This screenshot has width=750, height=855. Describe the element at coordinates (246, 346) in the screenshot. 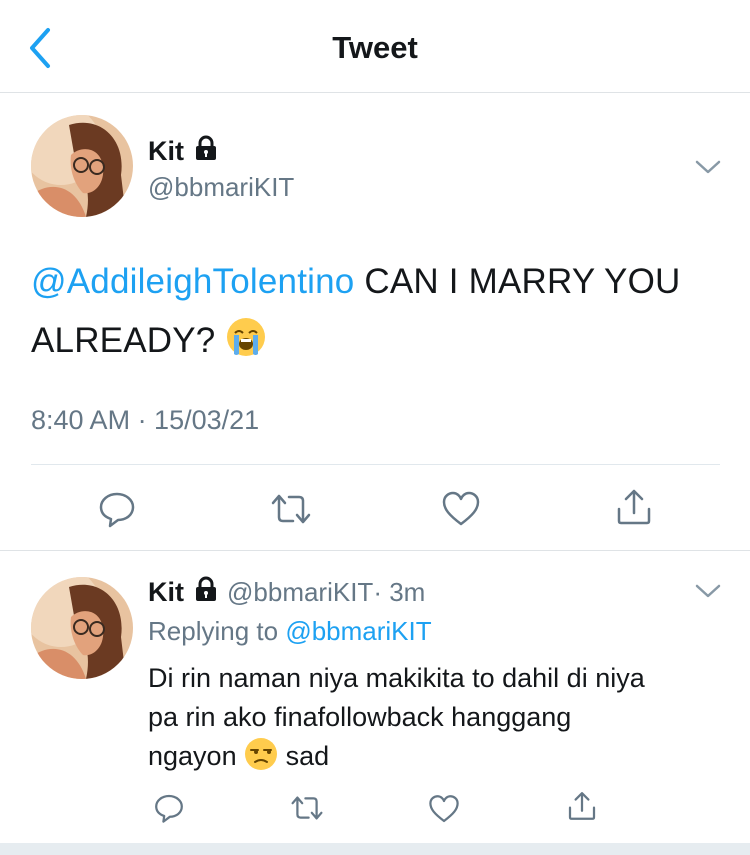

I see `loudly-crying-face-icon` at that location.